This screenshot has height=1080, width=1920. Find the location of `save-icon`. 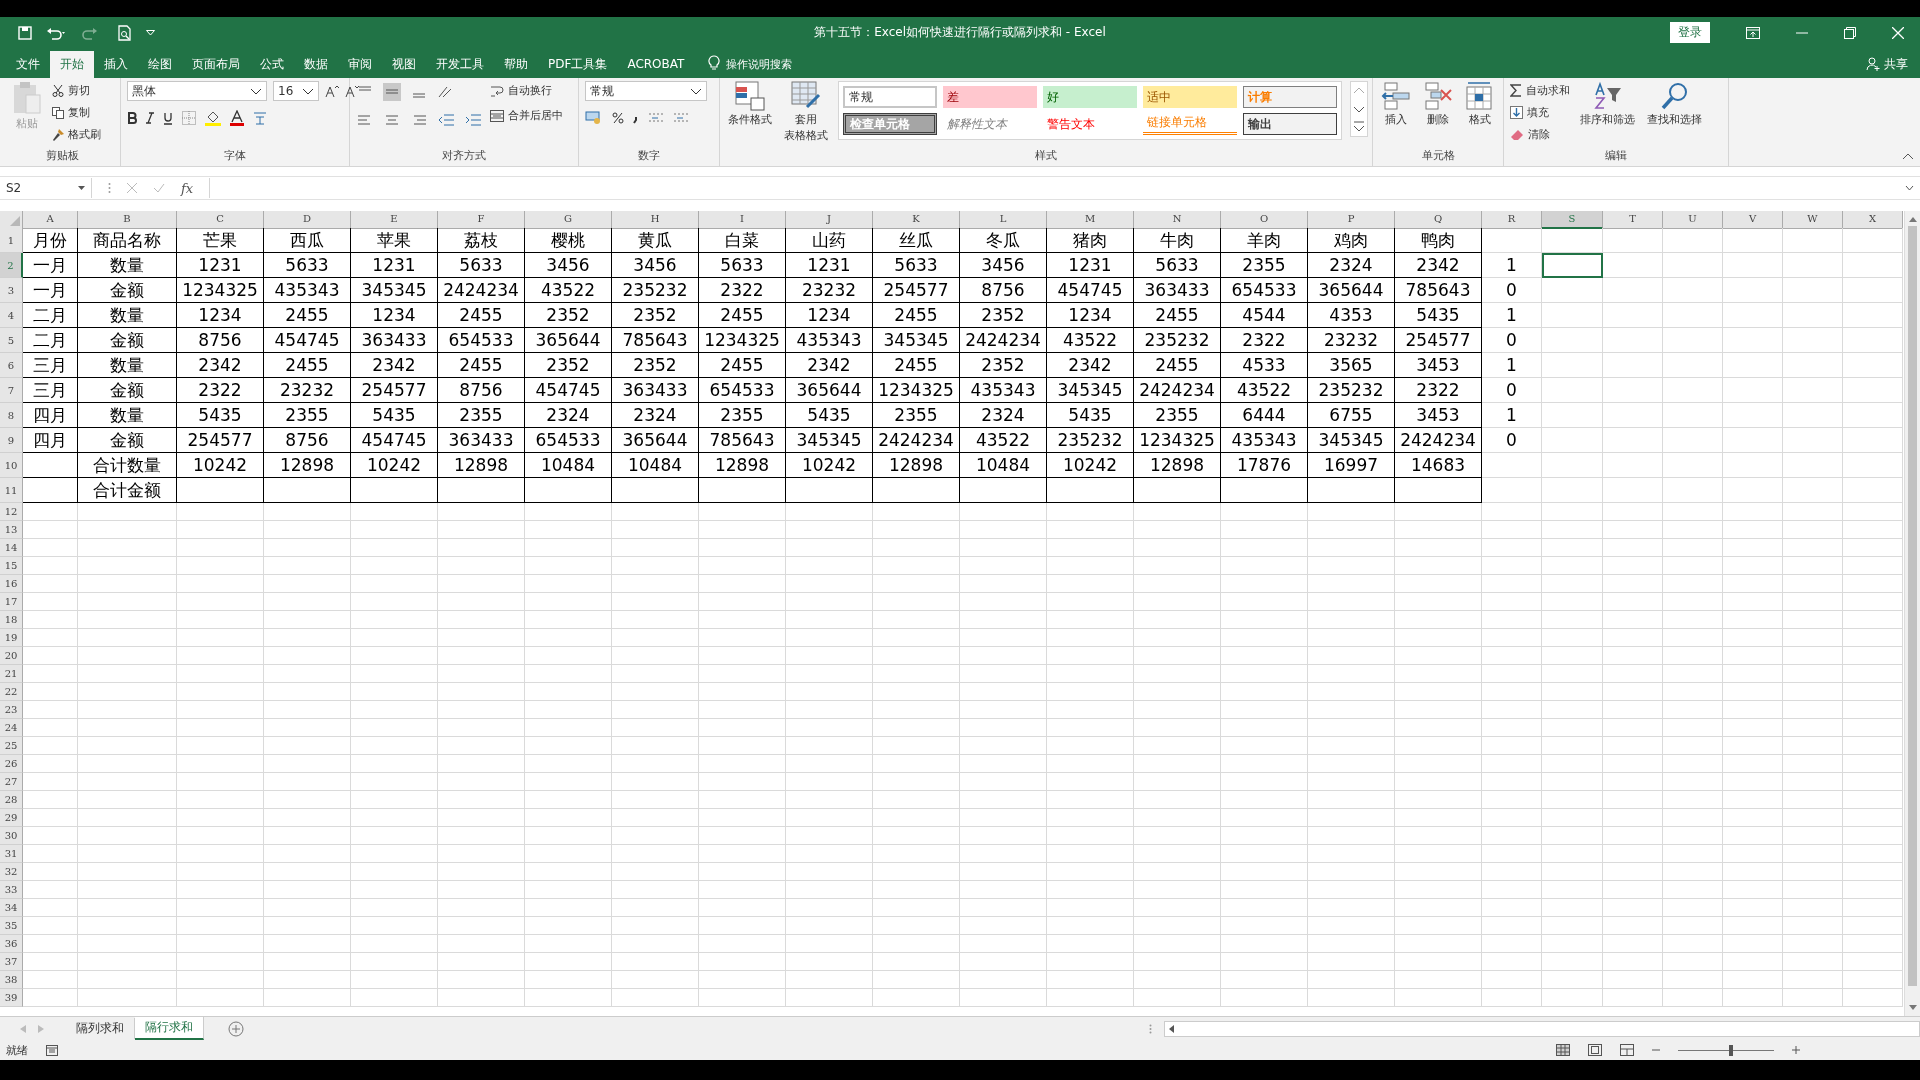

save-icon is located at coordinates (25, 32).